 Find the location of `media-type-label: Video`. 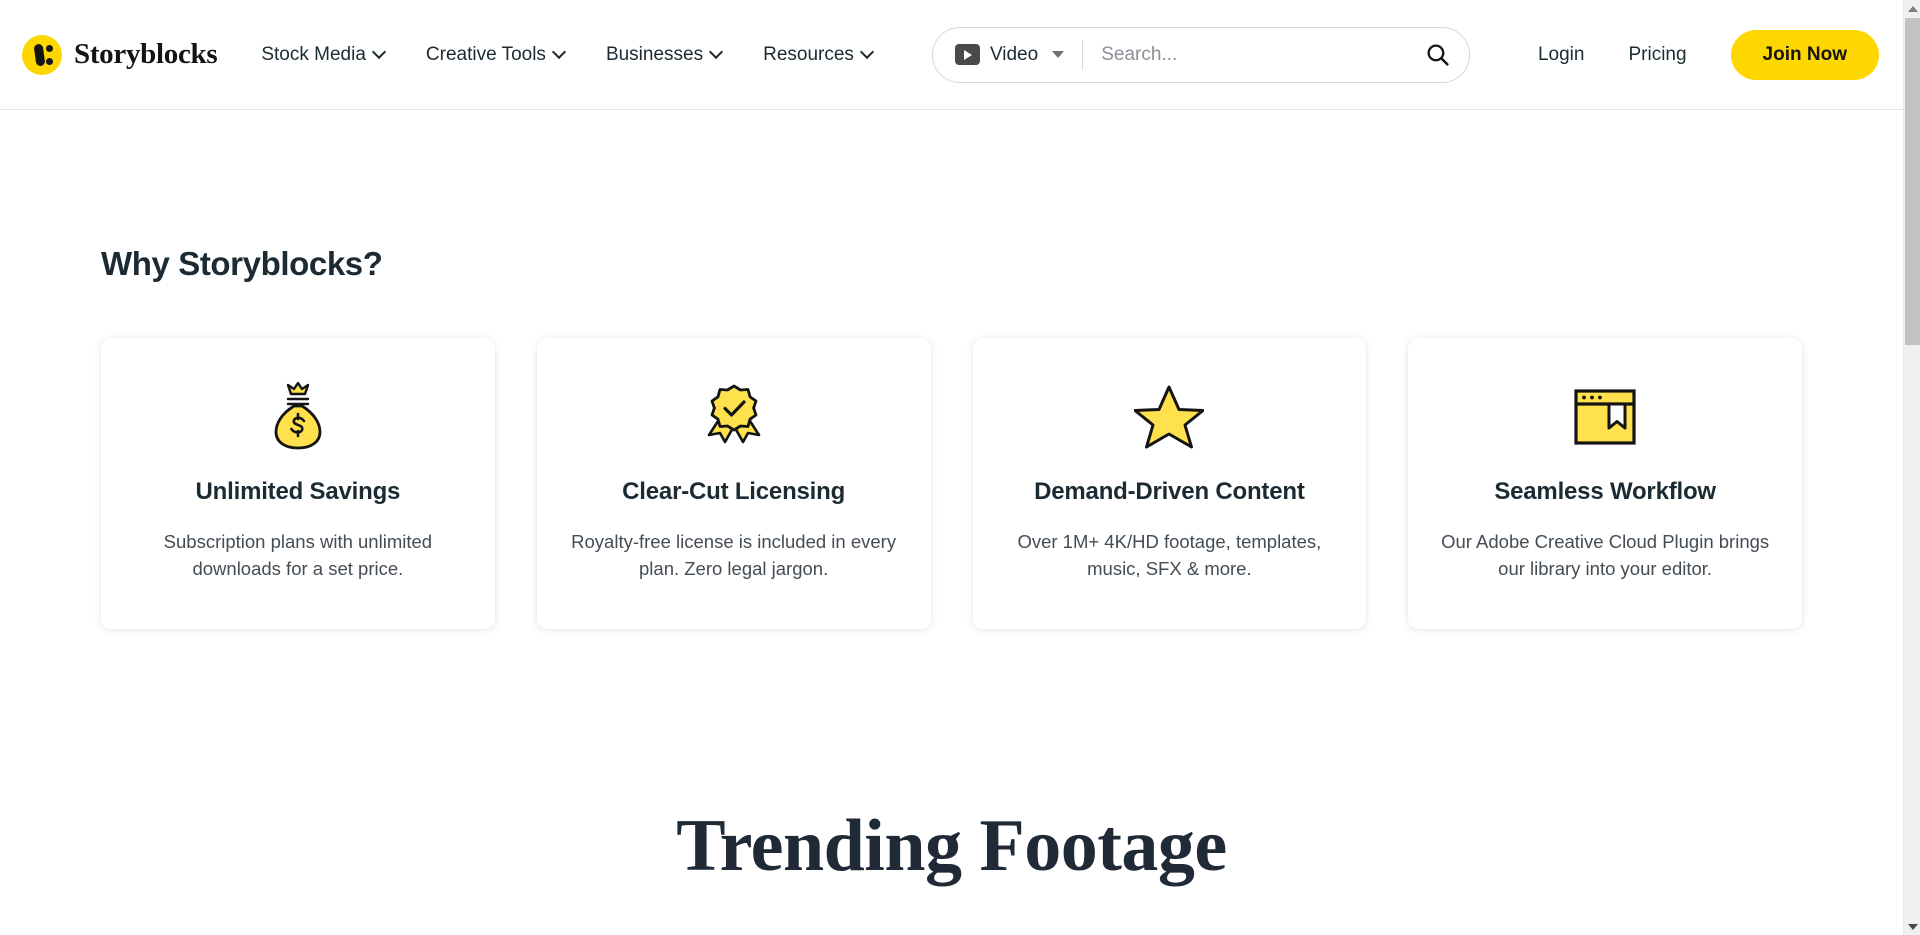

media-type-label: Video is located at coordinates (1014, 54).